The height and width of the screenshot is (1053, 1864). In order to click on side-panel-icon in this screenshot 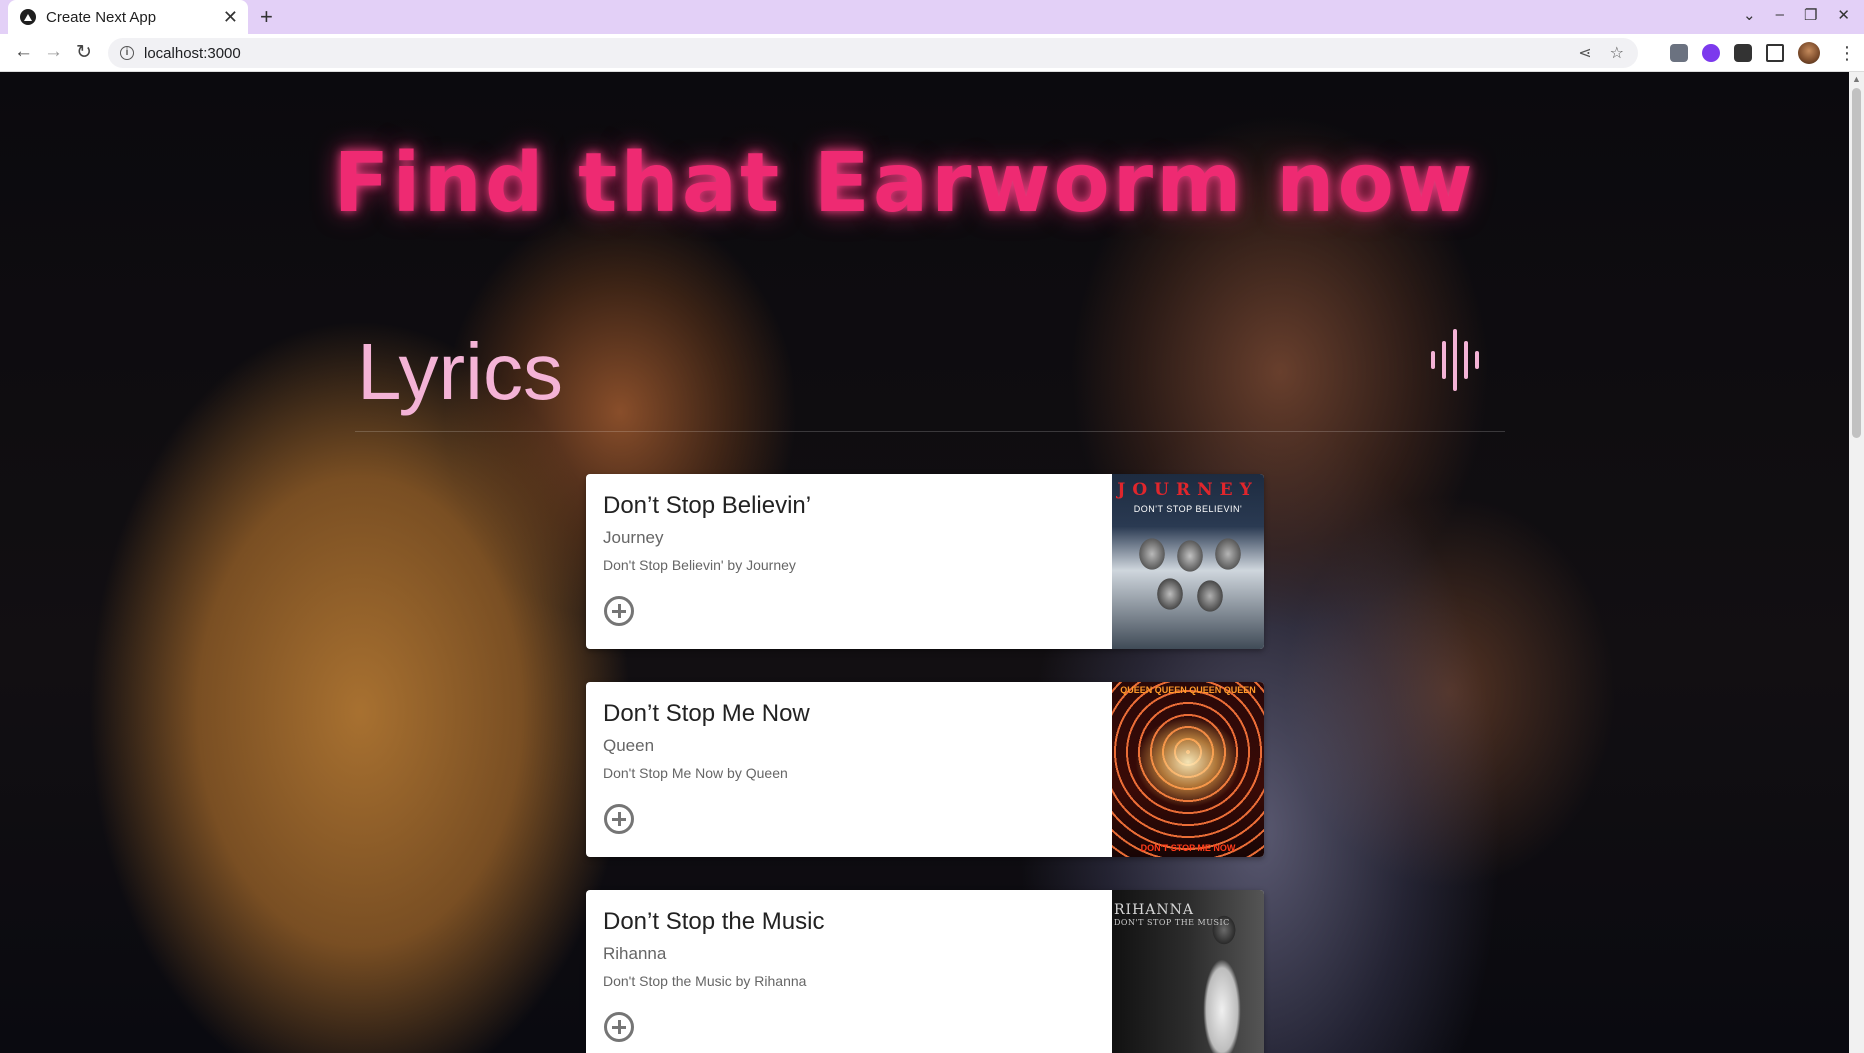, I will do `click(1775, 53)`.